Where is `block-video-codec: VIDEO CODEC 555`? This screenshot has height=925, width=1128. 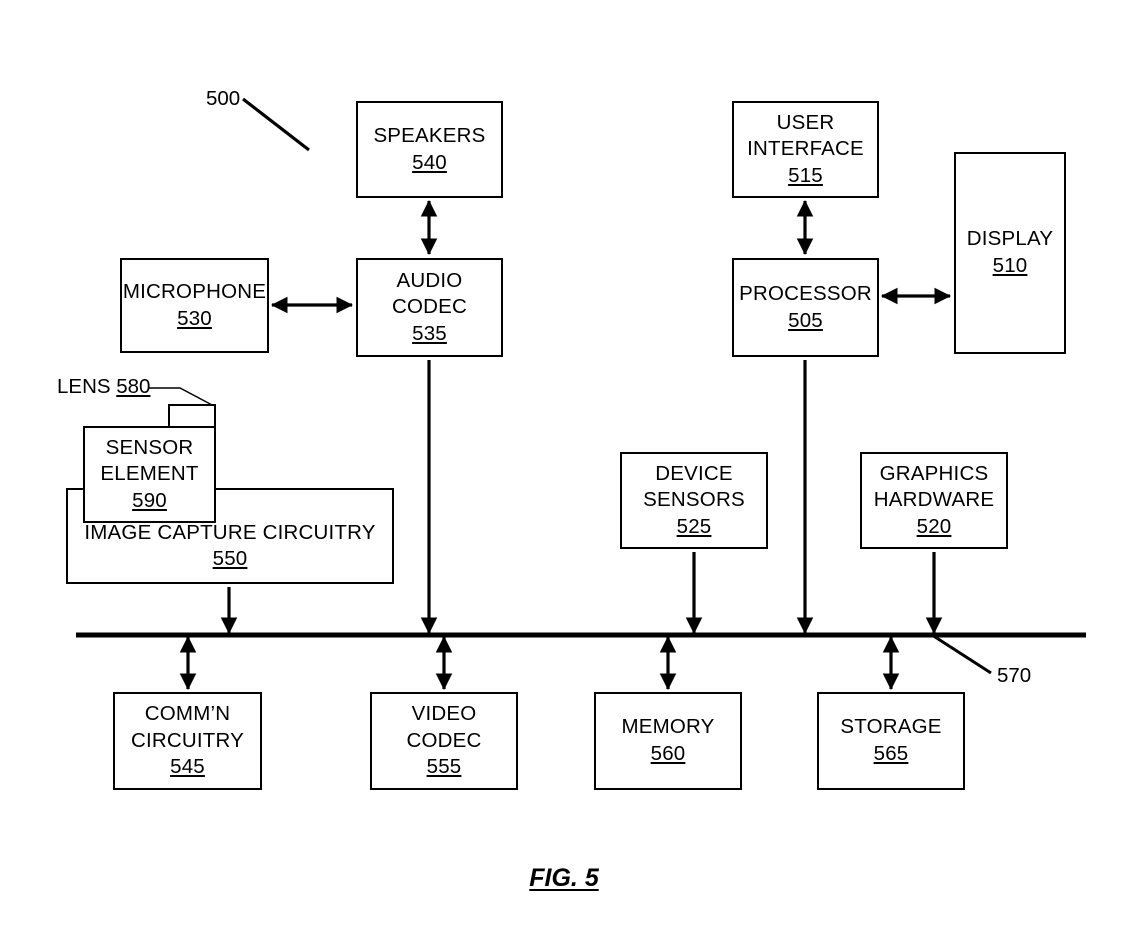
block-video-codec: VIDEO CODEC 555 is located at coordinates (444, 741).